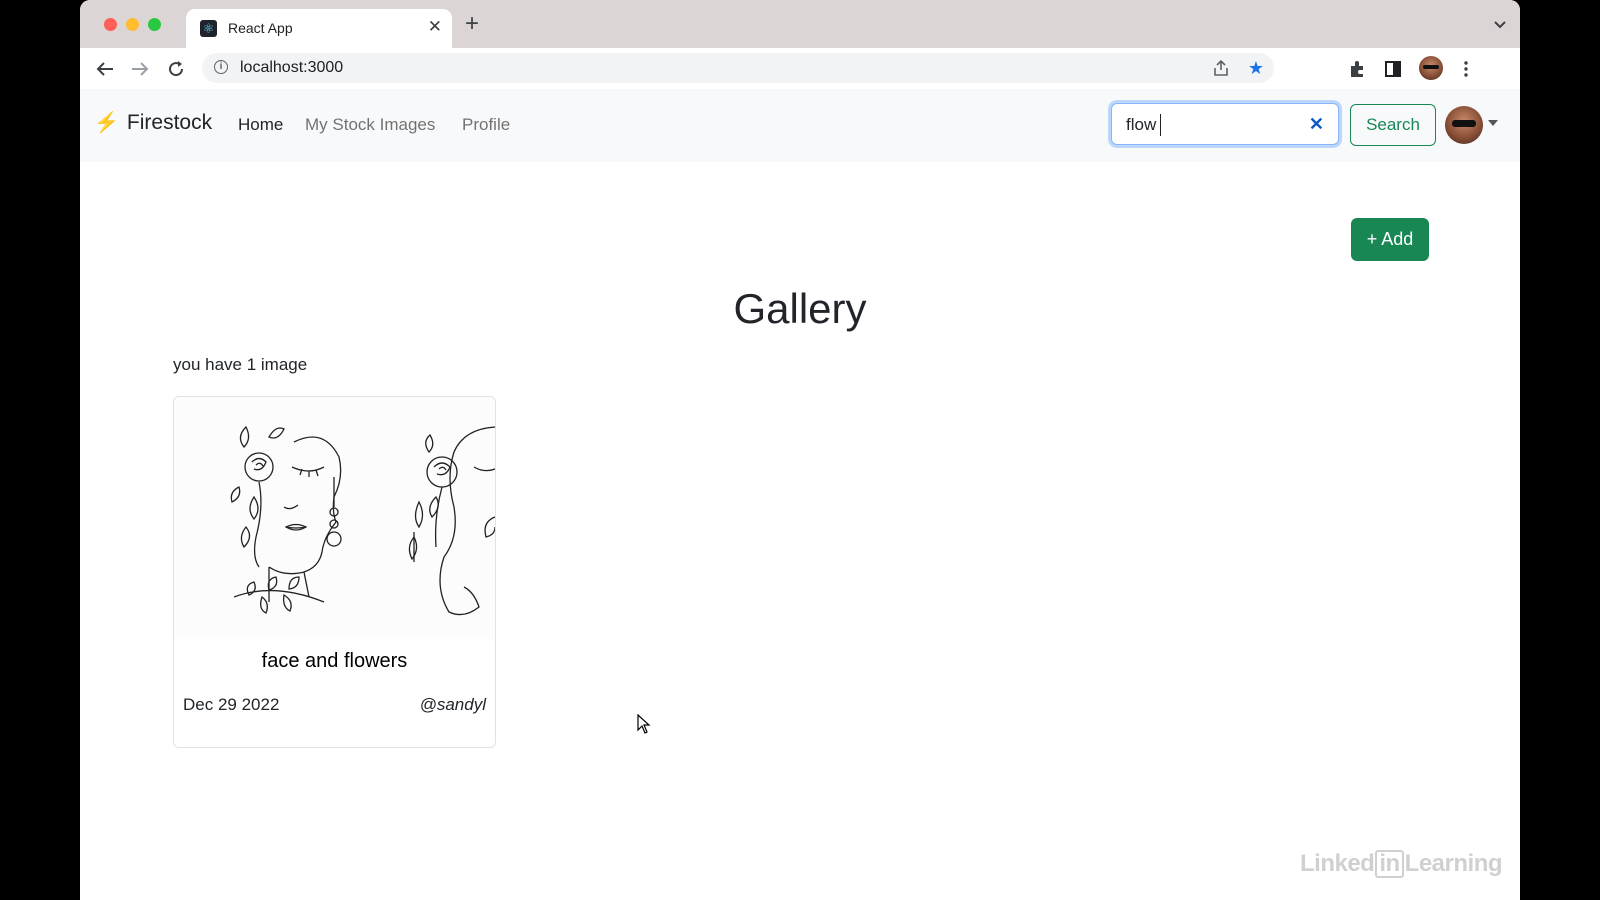 This screenshot has height=900, width=1600. What do you see at coordinates (1500, 25) in the screenshot?
I see `tab-list-chevron-icon` at bounding box center [1500, 25].